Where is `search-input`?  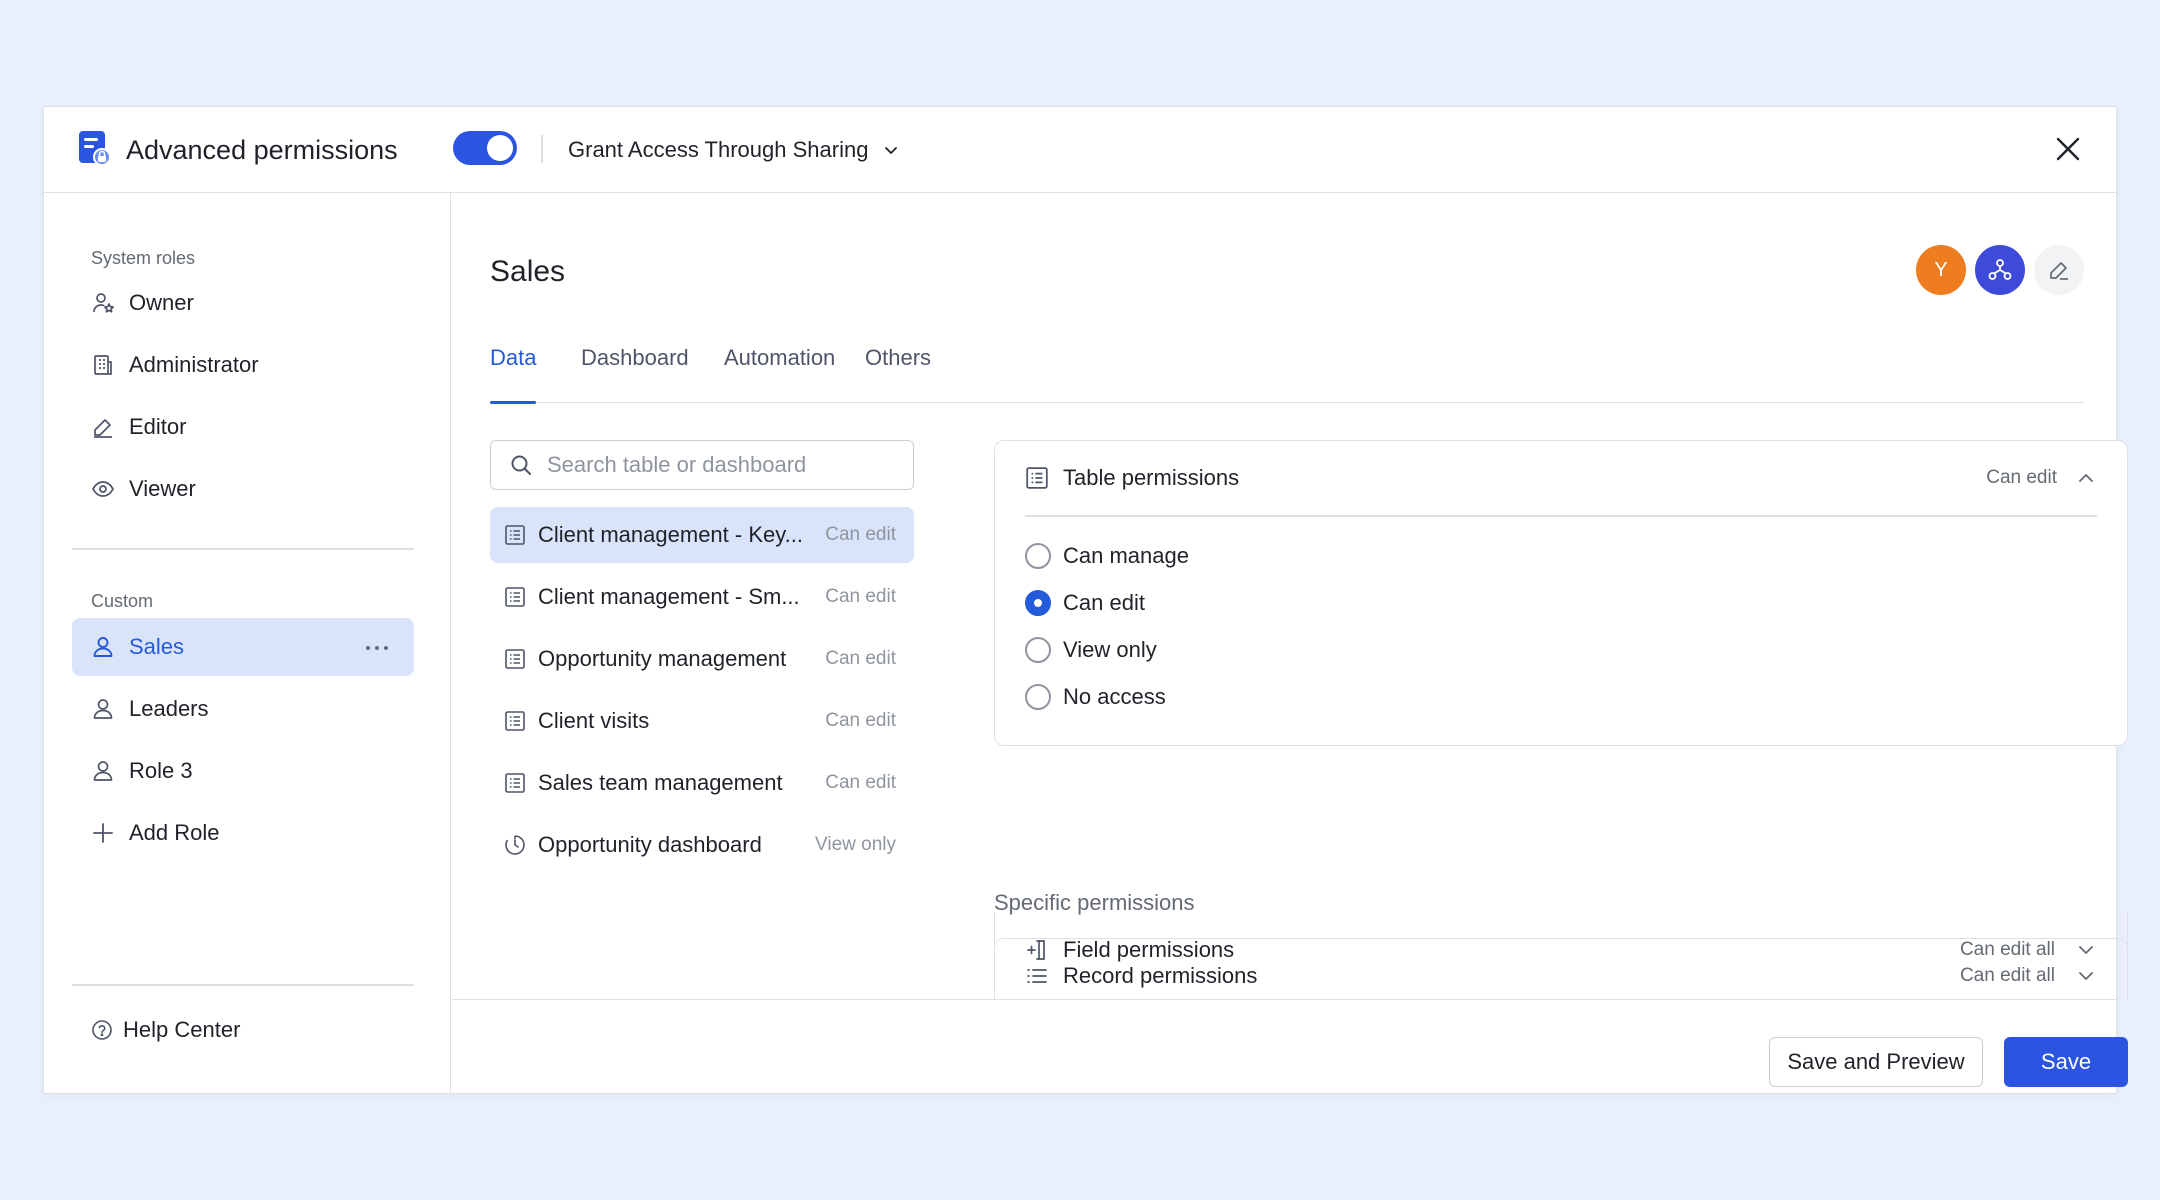 search-input is located at coordinates (727, 465).